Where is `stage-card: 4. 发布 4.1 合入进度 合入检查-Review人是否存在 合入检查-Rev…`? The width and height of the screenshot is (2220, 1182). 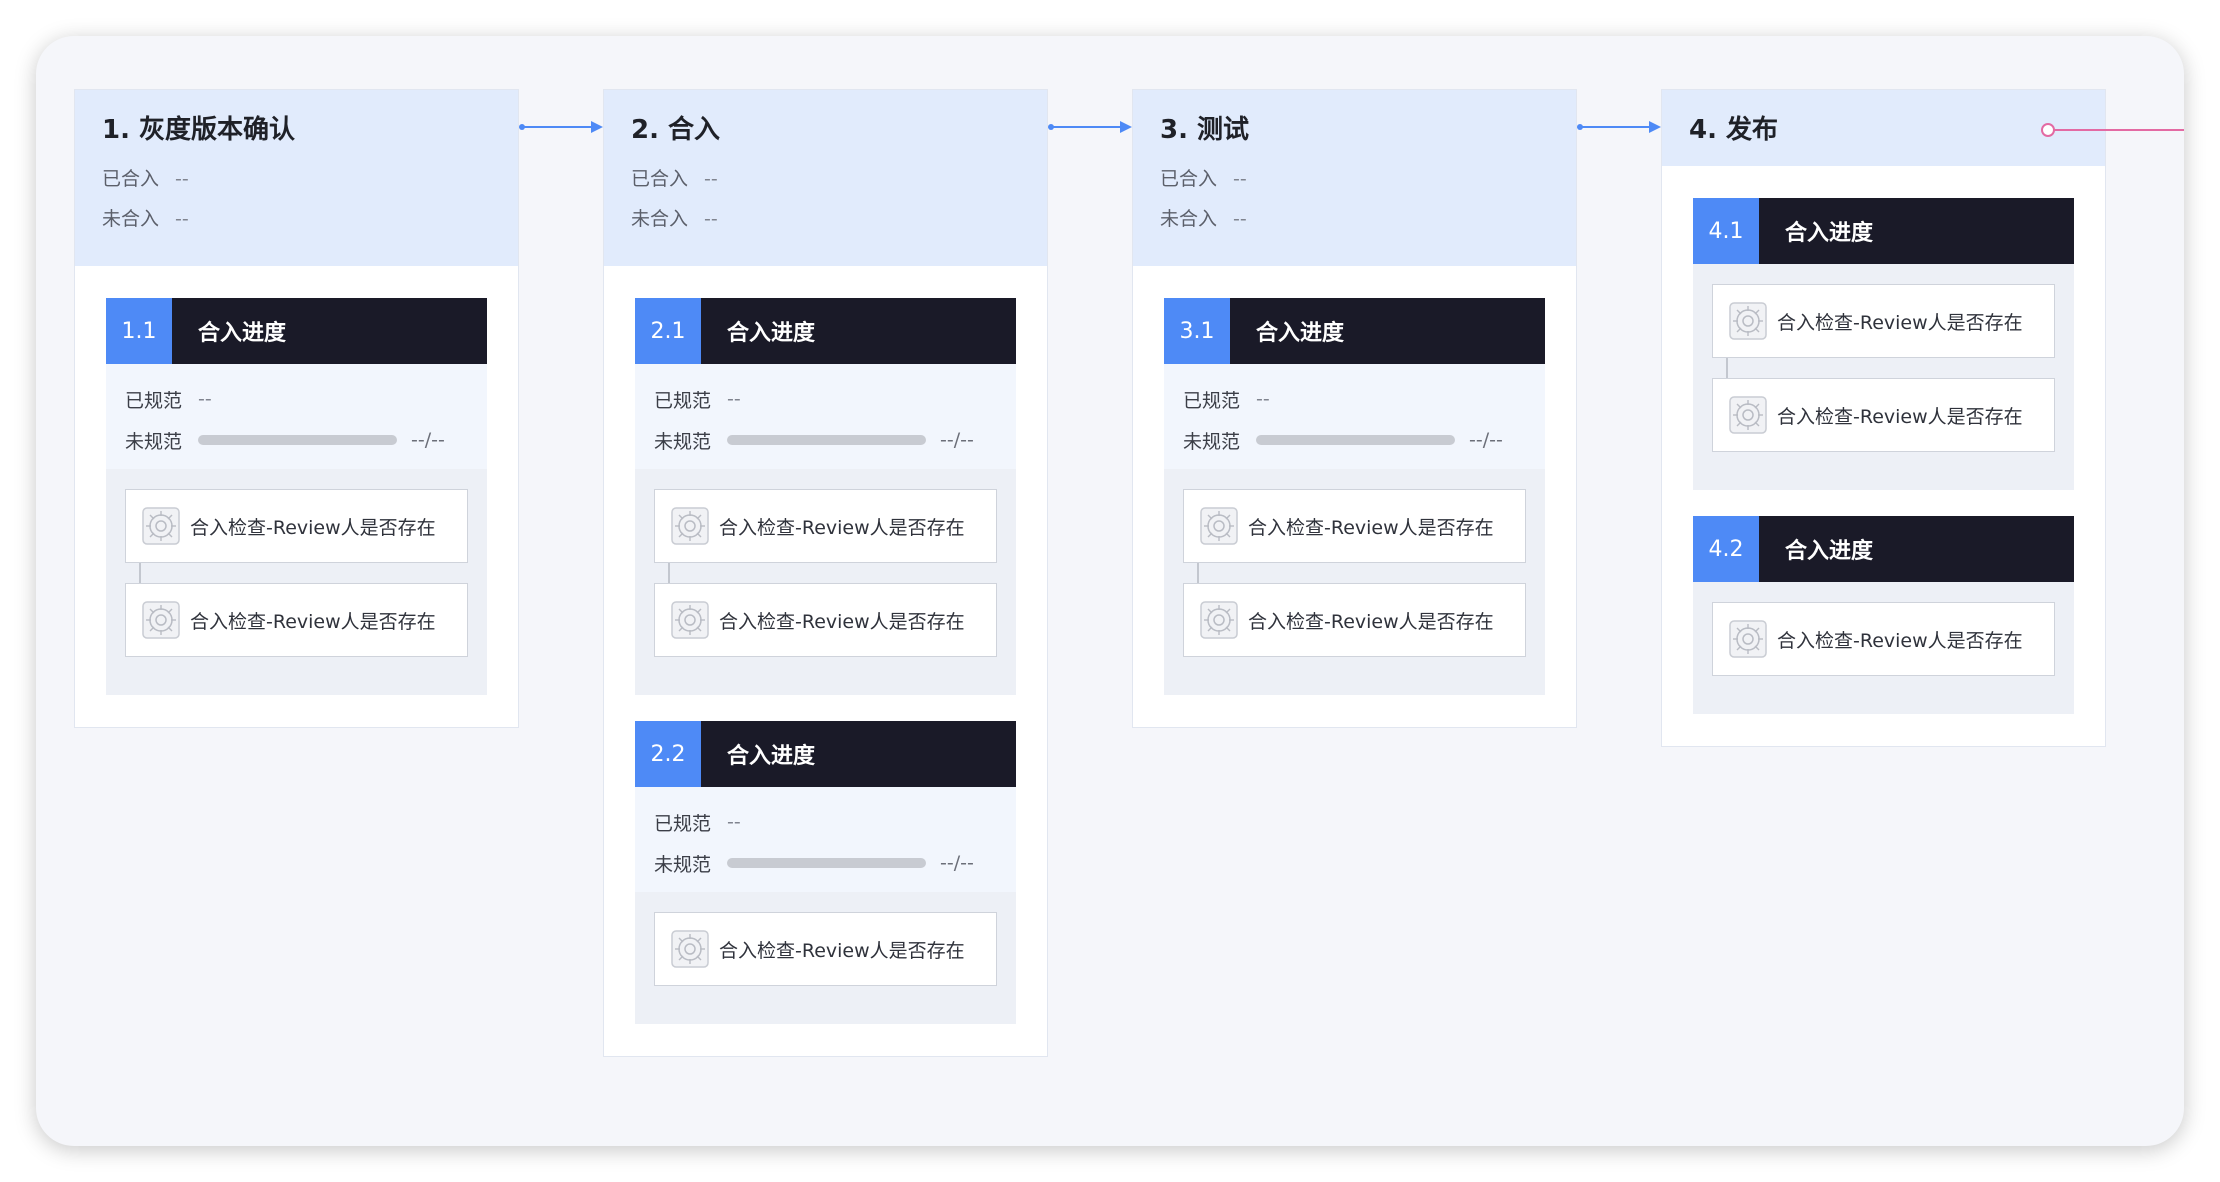 stage-card: 4. 发布 4.1 合入进度 合入检查-Review人是否存在 合入检查-Rev… is located at coordinates (1883, 418).